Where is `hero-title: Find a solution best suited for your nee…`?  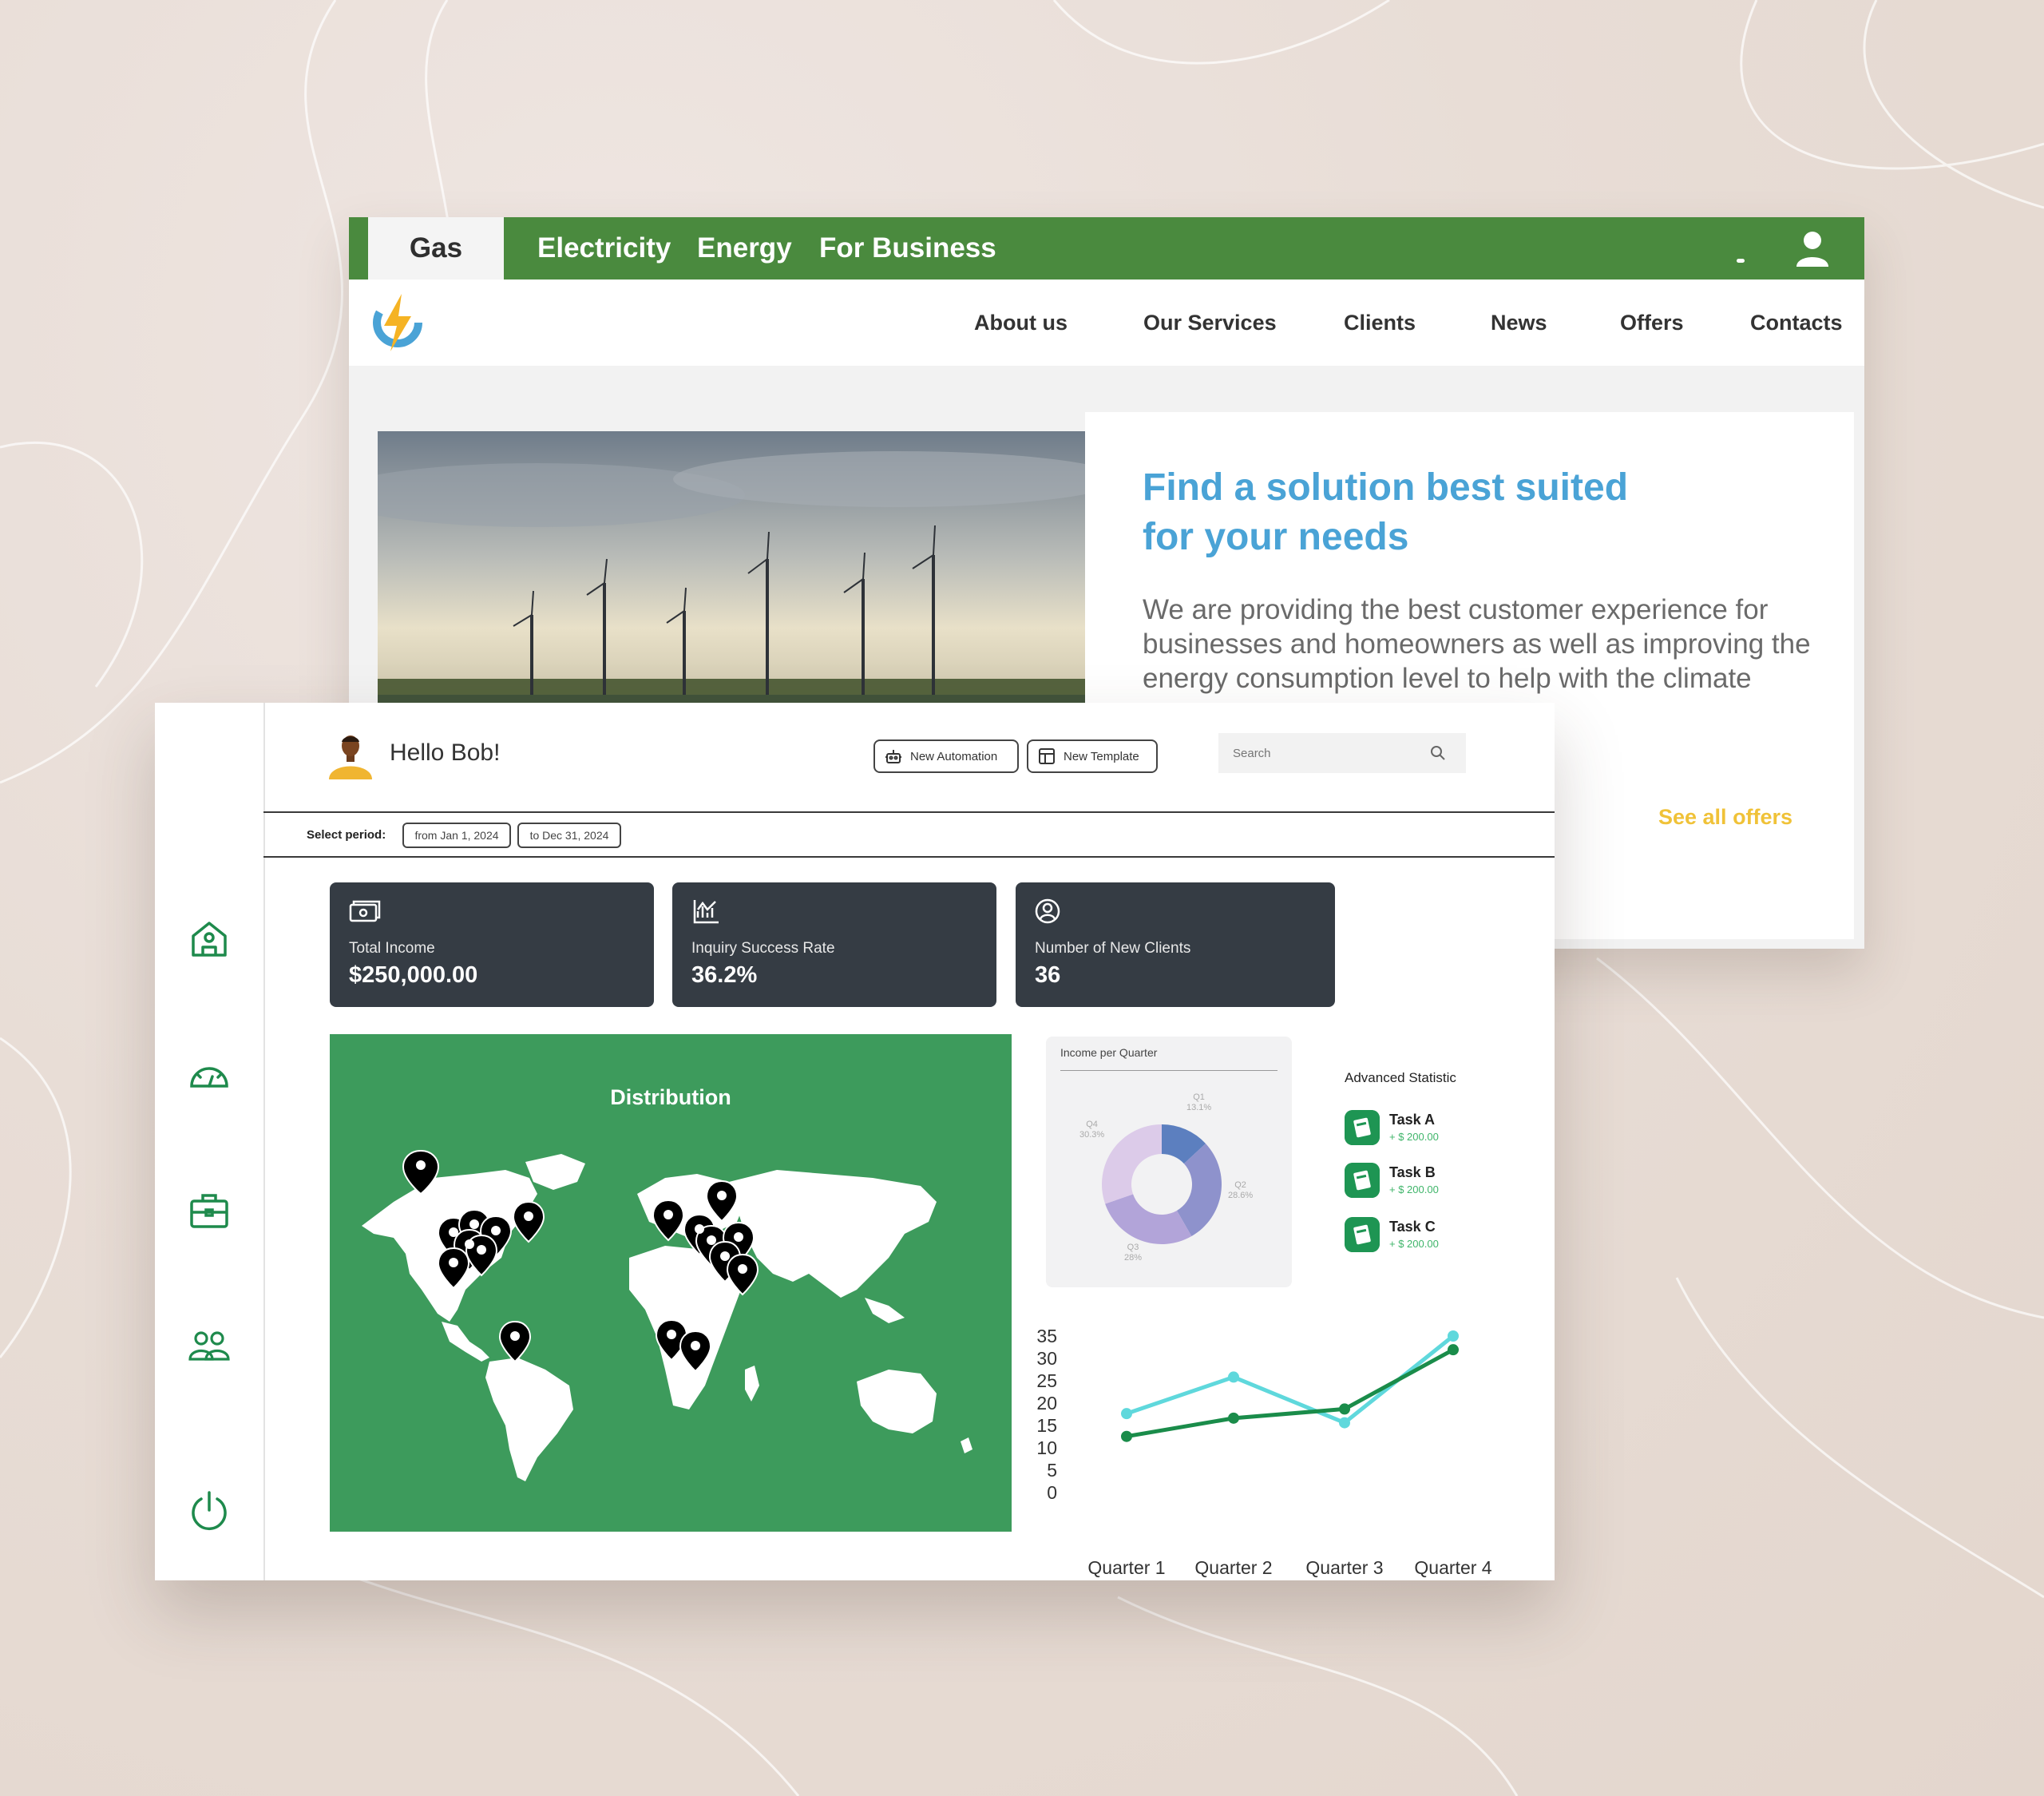
hero-title: Find a solution best suited for your nee… is located at coordinates (1386, 512).